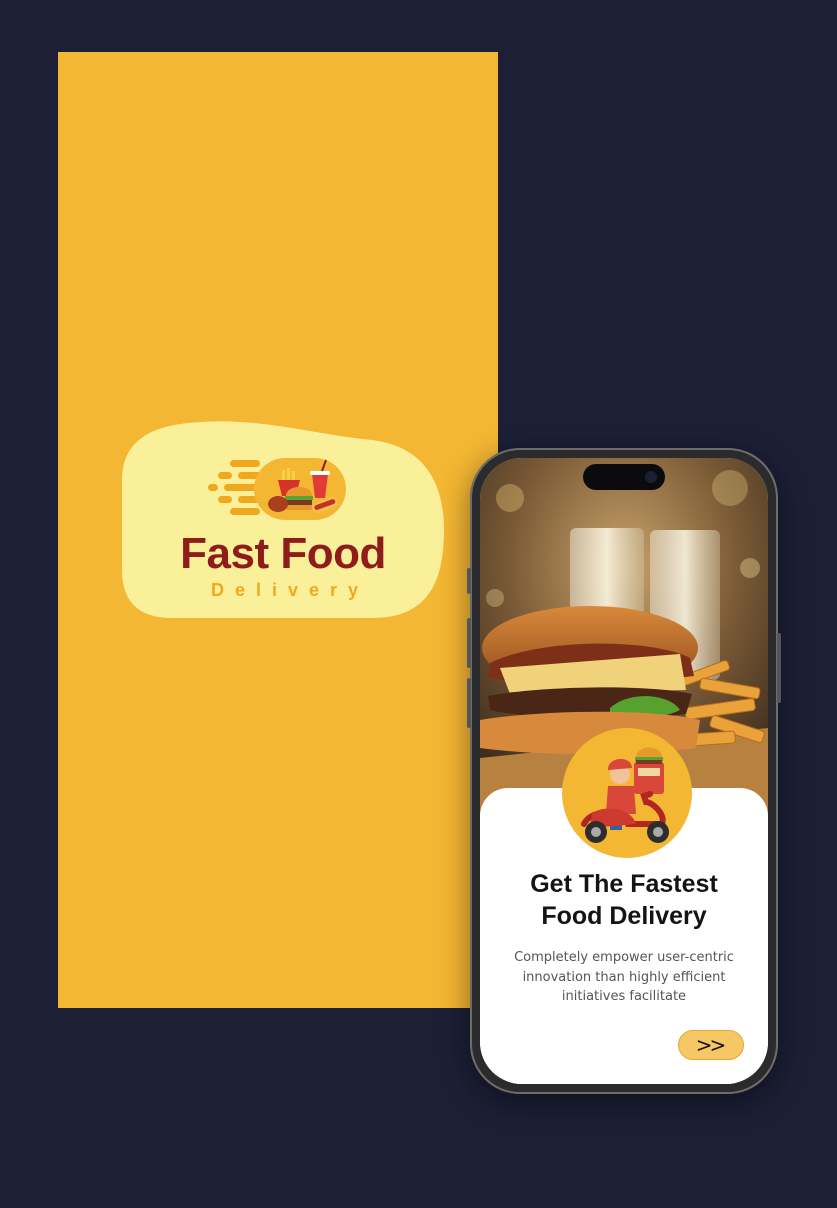 The width and height of the screenshot is (837, 1208). What do you see at coordinates (651, 477) in the screenshot?
I see `camera-icon` at bounding box center [651, 477].